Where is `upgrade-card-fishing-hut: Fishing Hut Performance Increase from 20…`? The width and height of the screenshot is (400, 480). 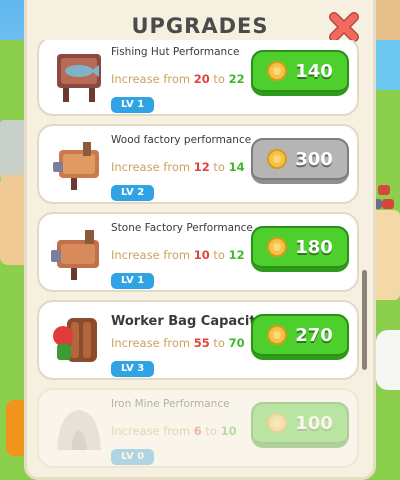 upgrade-card-fishing-hut: Fishing Hut Performance Increase from 20… is located at coordinates (198, 78).